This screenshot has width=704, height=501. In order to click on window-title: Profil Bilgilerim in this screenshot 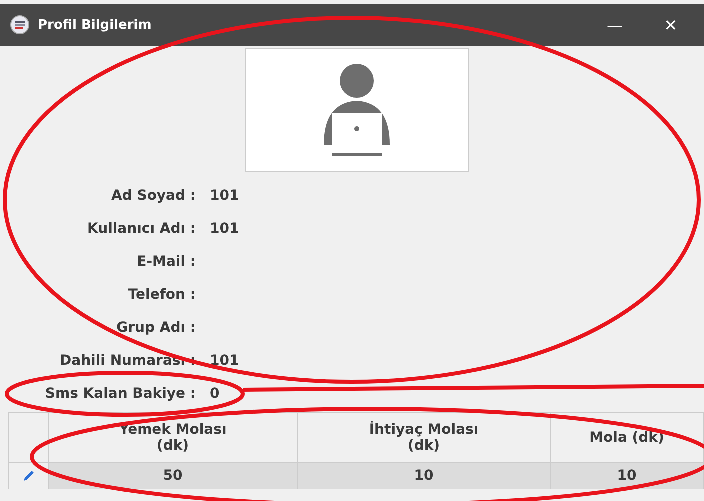, I will do `click(95, 25)`.